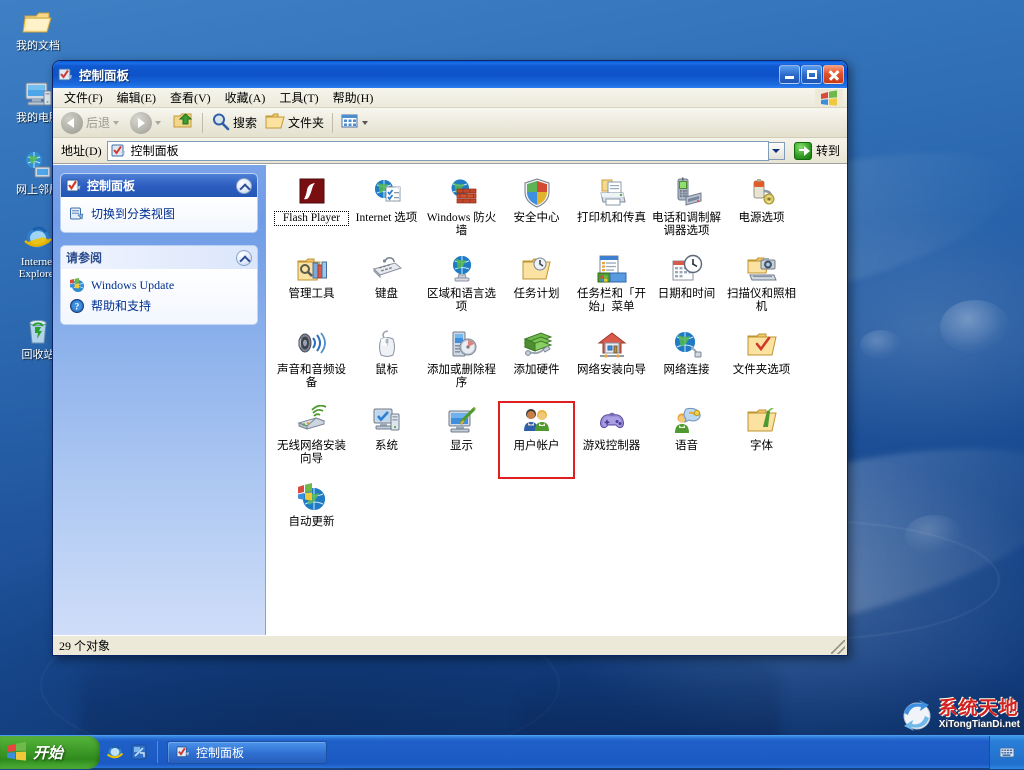 The image size is (1024, 770). Describe the element at coordinates (789, 74) in the screenshot. I see `minimize-button` at that location.